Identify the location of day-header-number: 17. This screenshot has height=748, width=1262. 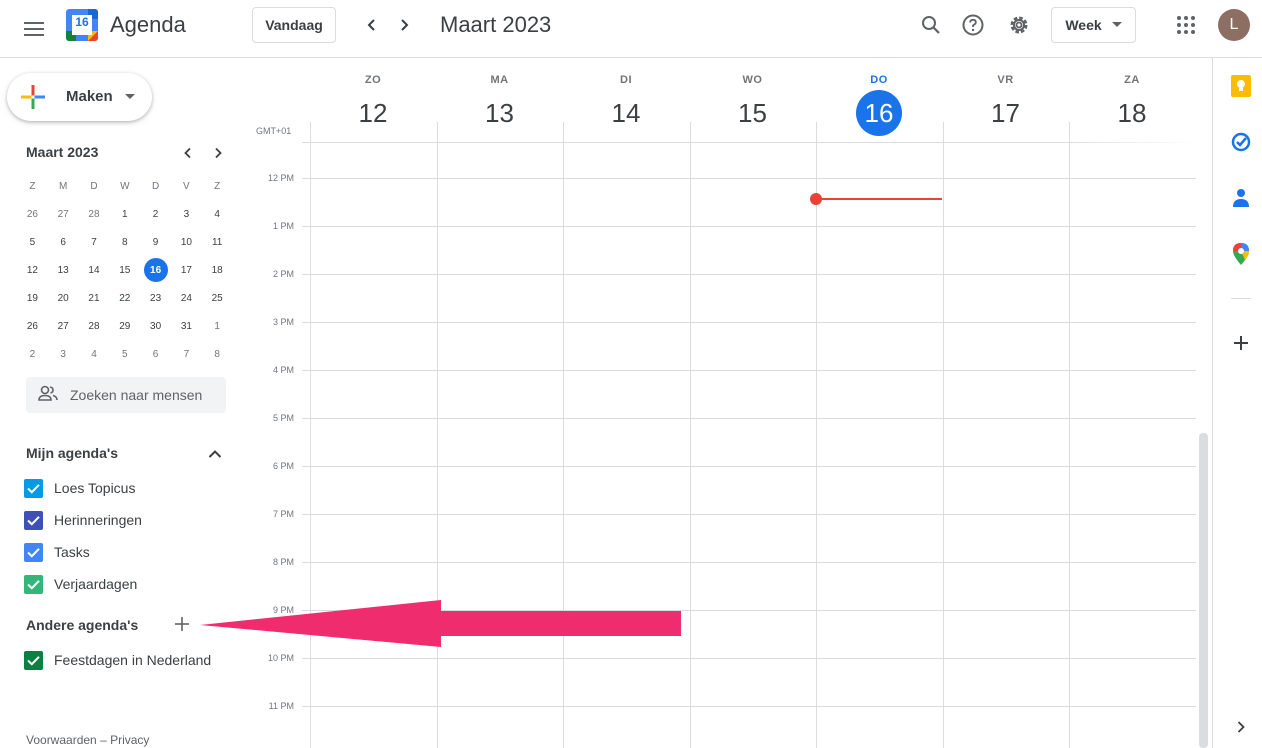
(1006, 113).